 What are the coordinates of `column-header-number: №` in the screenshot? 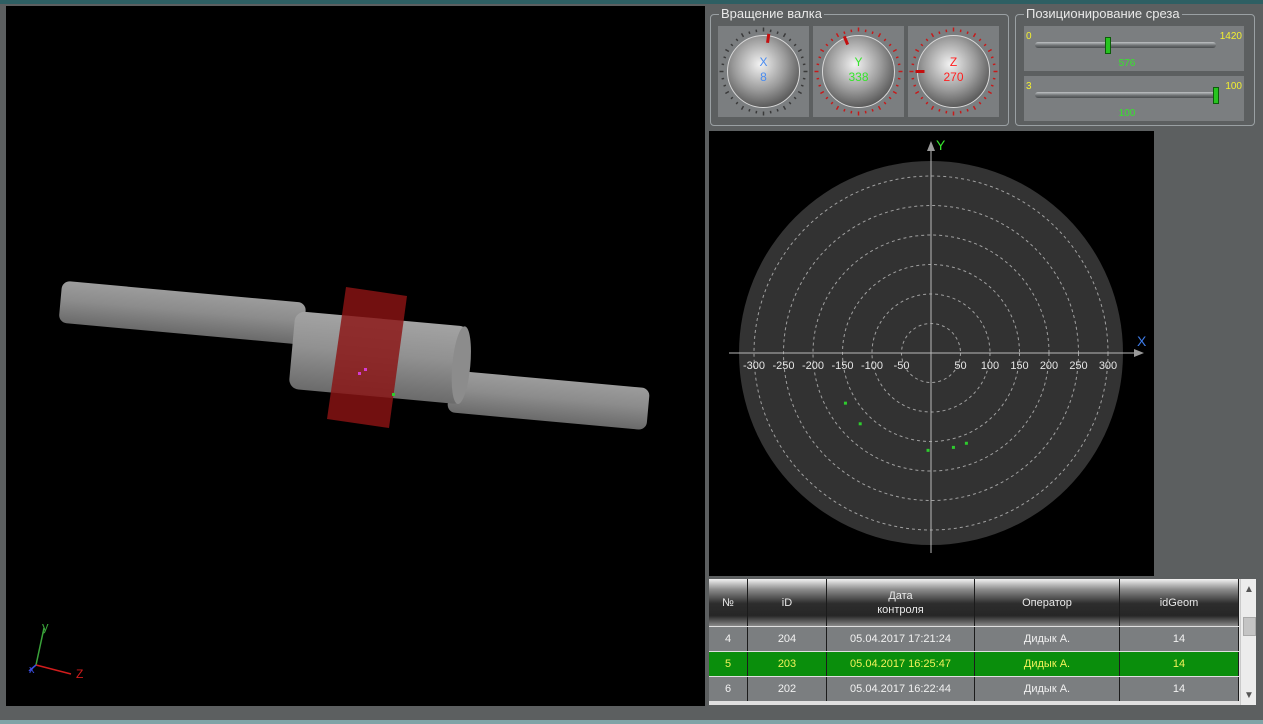 It's located at (728, 602).